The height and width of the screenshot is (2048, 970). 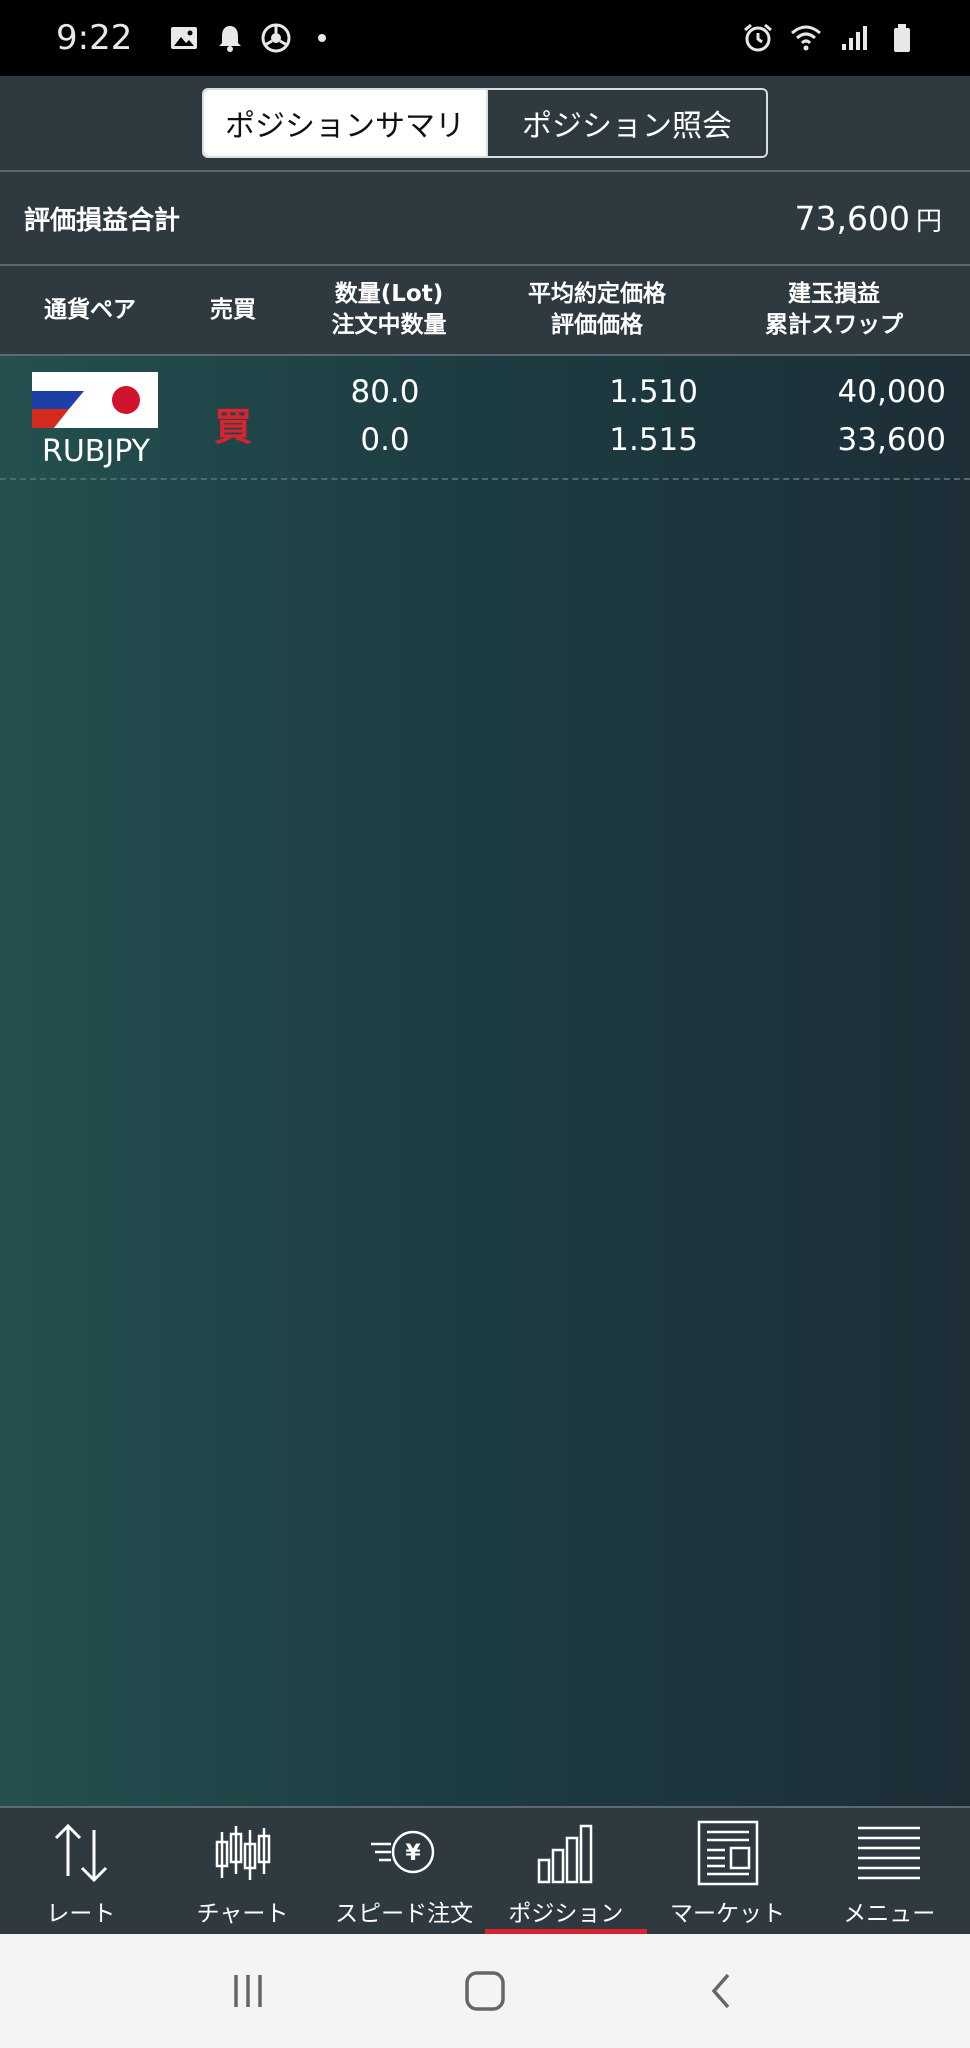 I want to click on side-buy: 買, so click(x=233, y=427).